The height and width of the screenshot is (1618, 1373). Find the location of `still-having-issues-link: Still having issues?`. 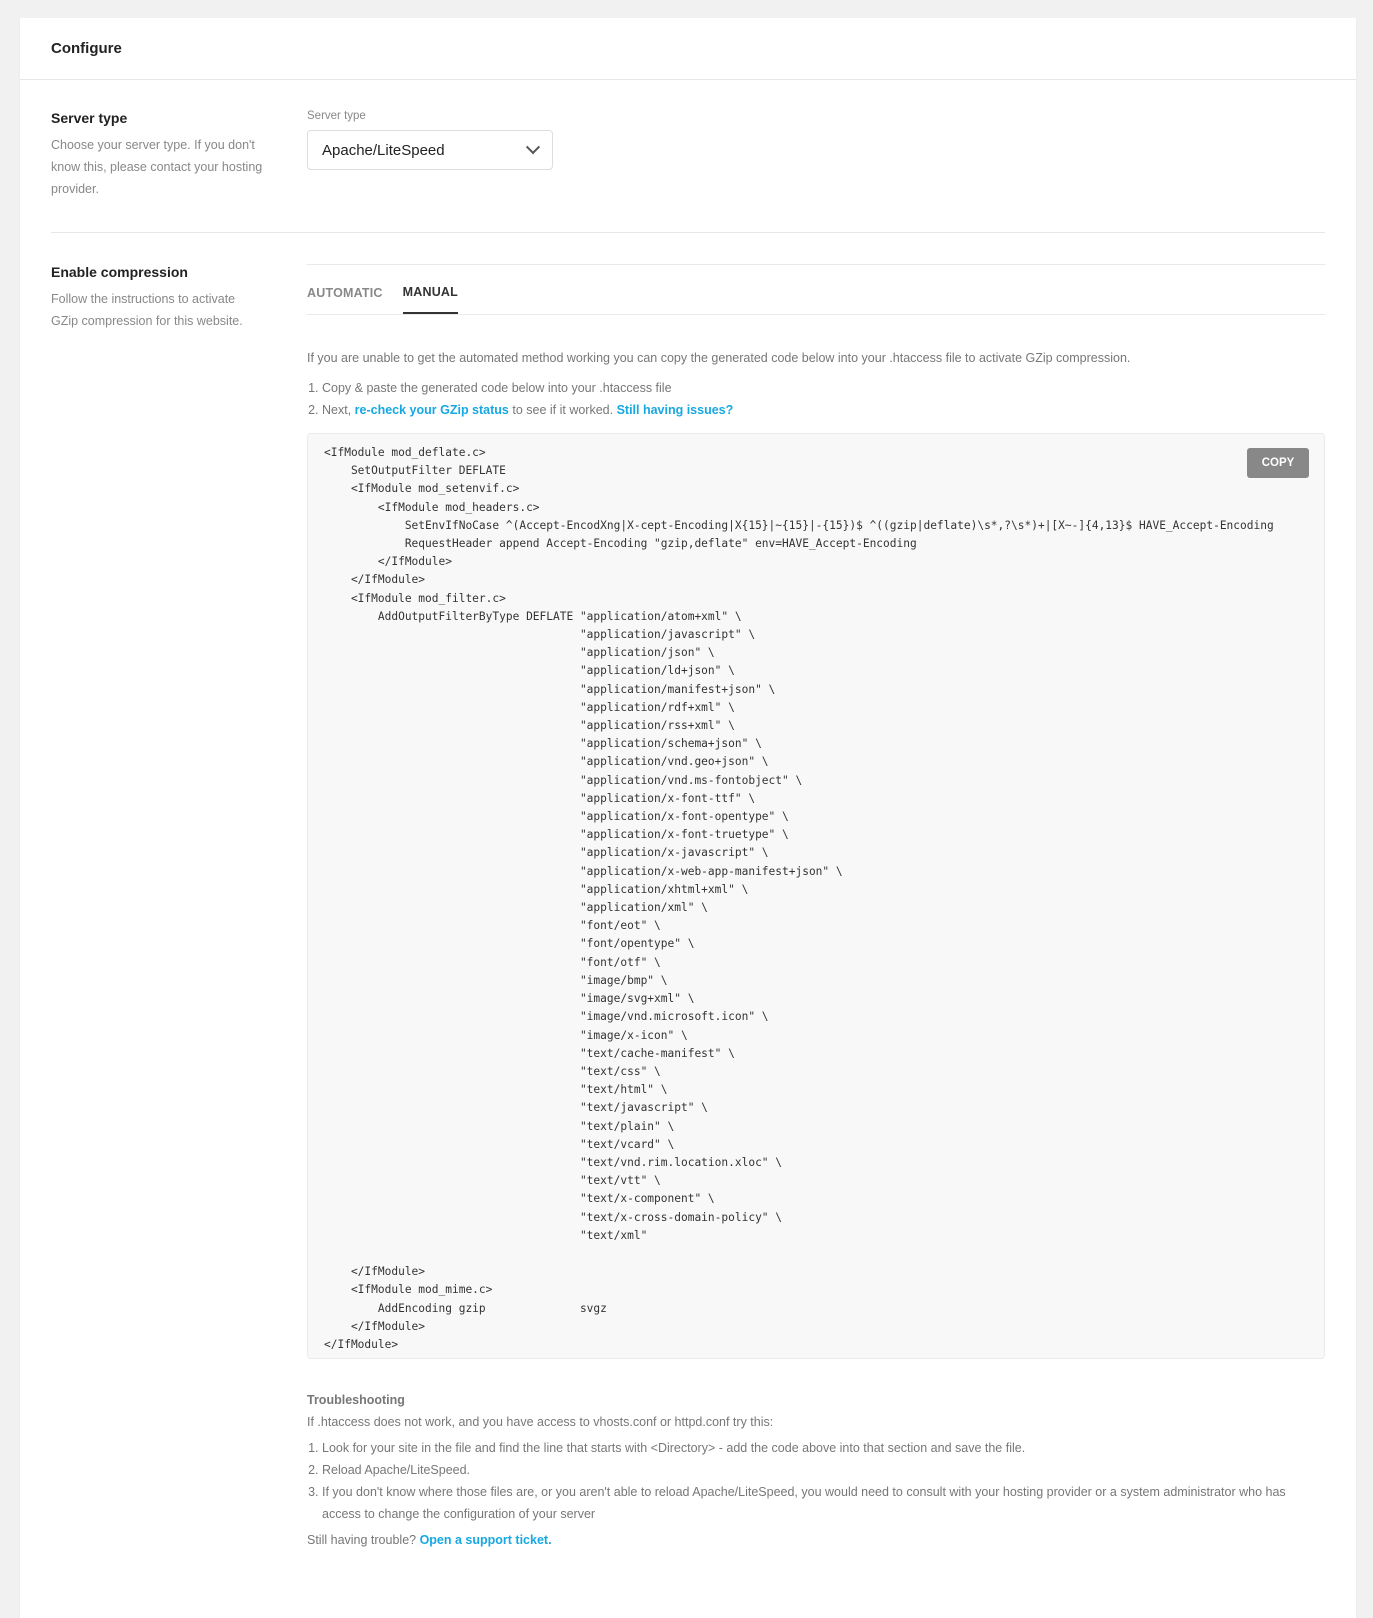

still-having-issues-link: Still having issues? is located at coordinates (675, 410).